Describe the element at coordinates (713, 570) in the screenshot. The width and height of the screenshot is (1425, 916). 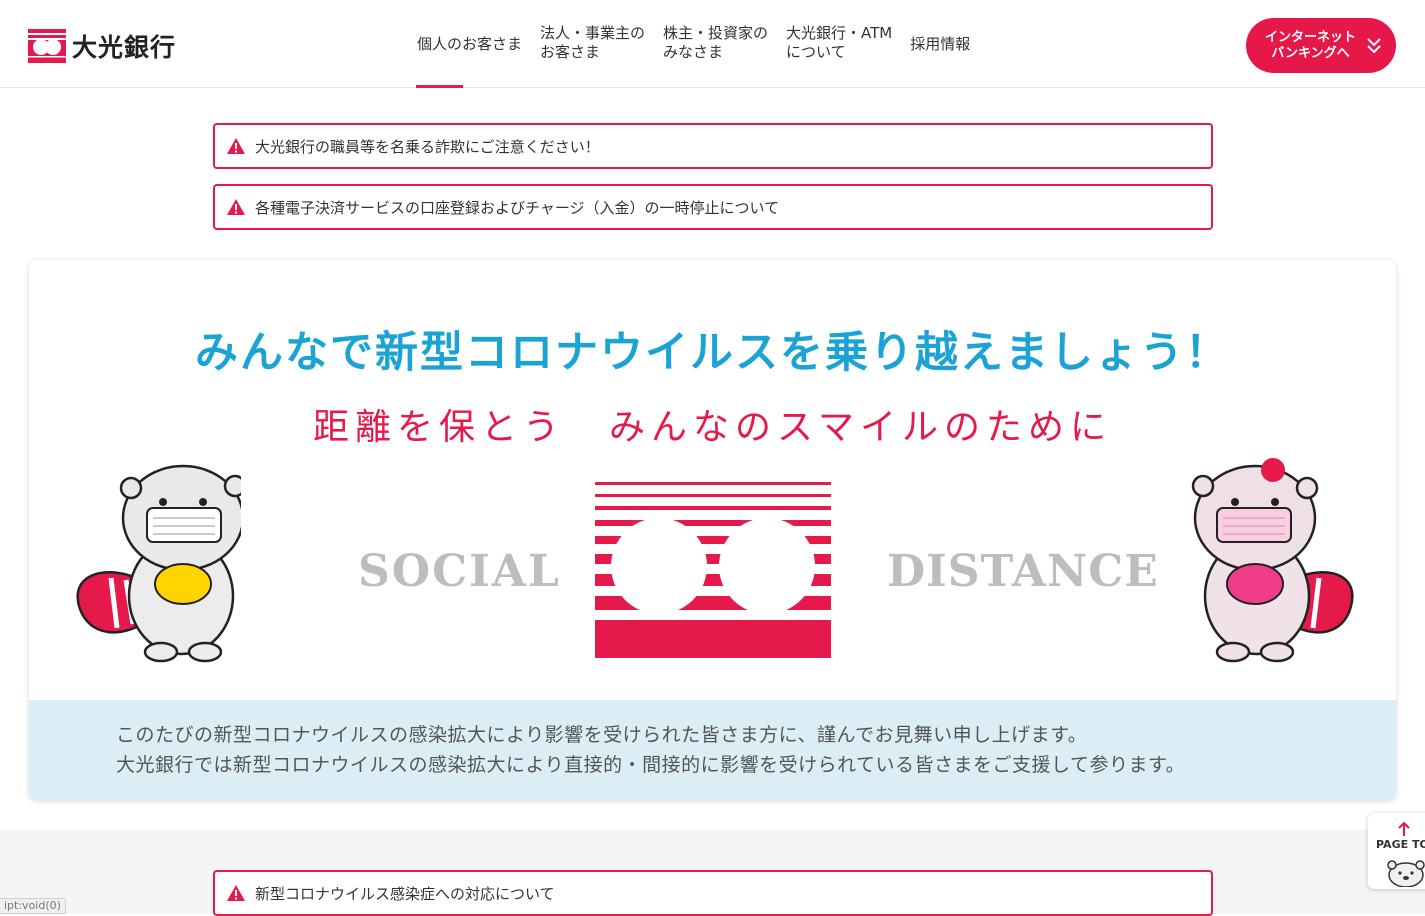
I see `distance-logo-icon` at that location.